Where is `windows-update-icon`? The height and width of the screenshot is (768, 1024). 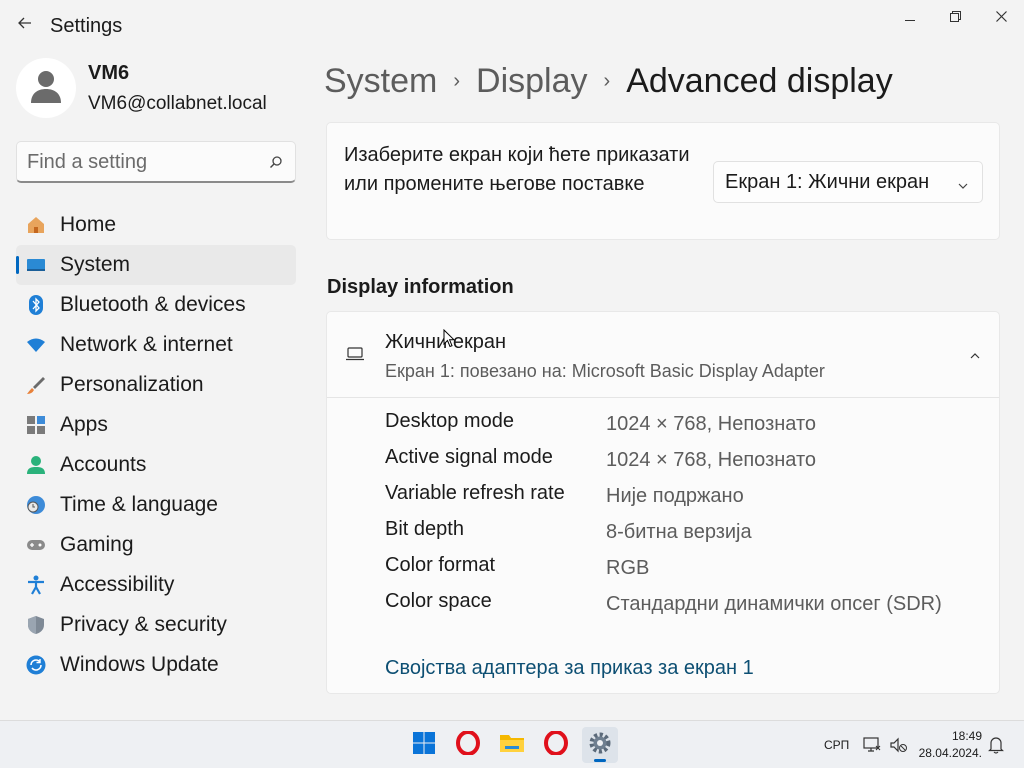
windows-update-icon is located at coordinates (36, 665).